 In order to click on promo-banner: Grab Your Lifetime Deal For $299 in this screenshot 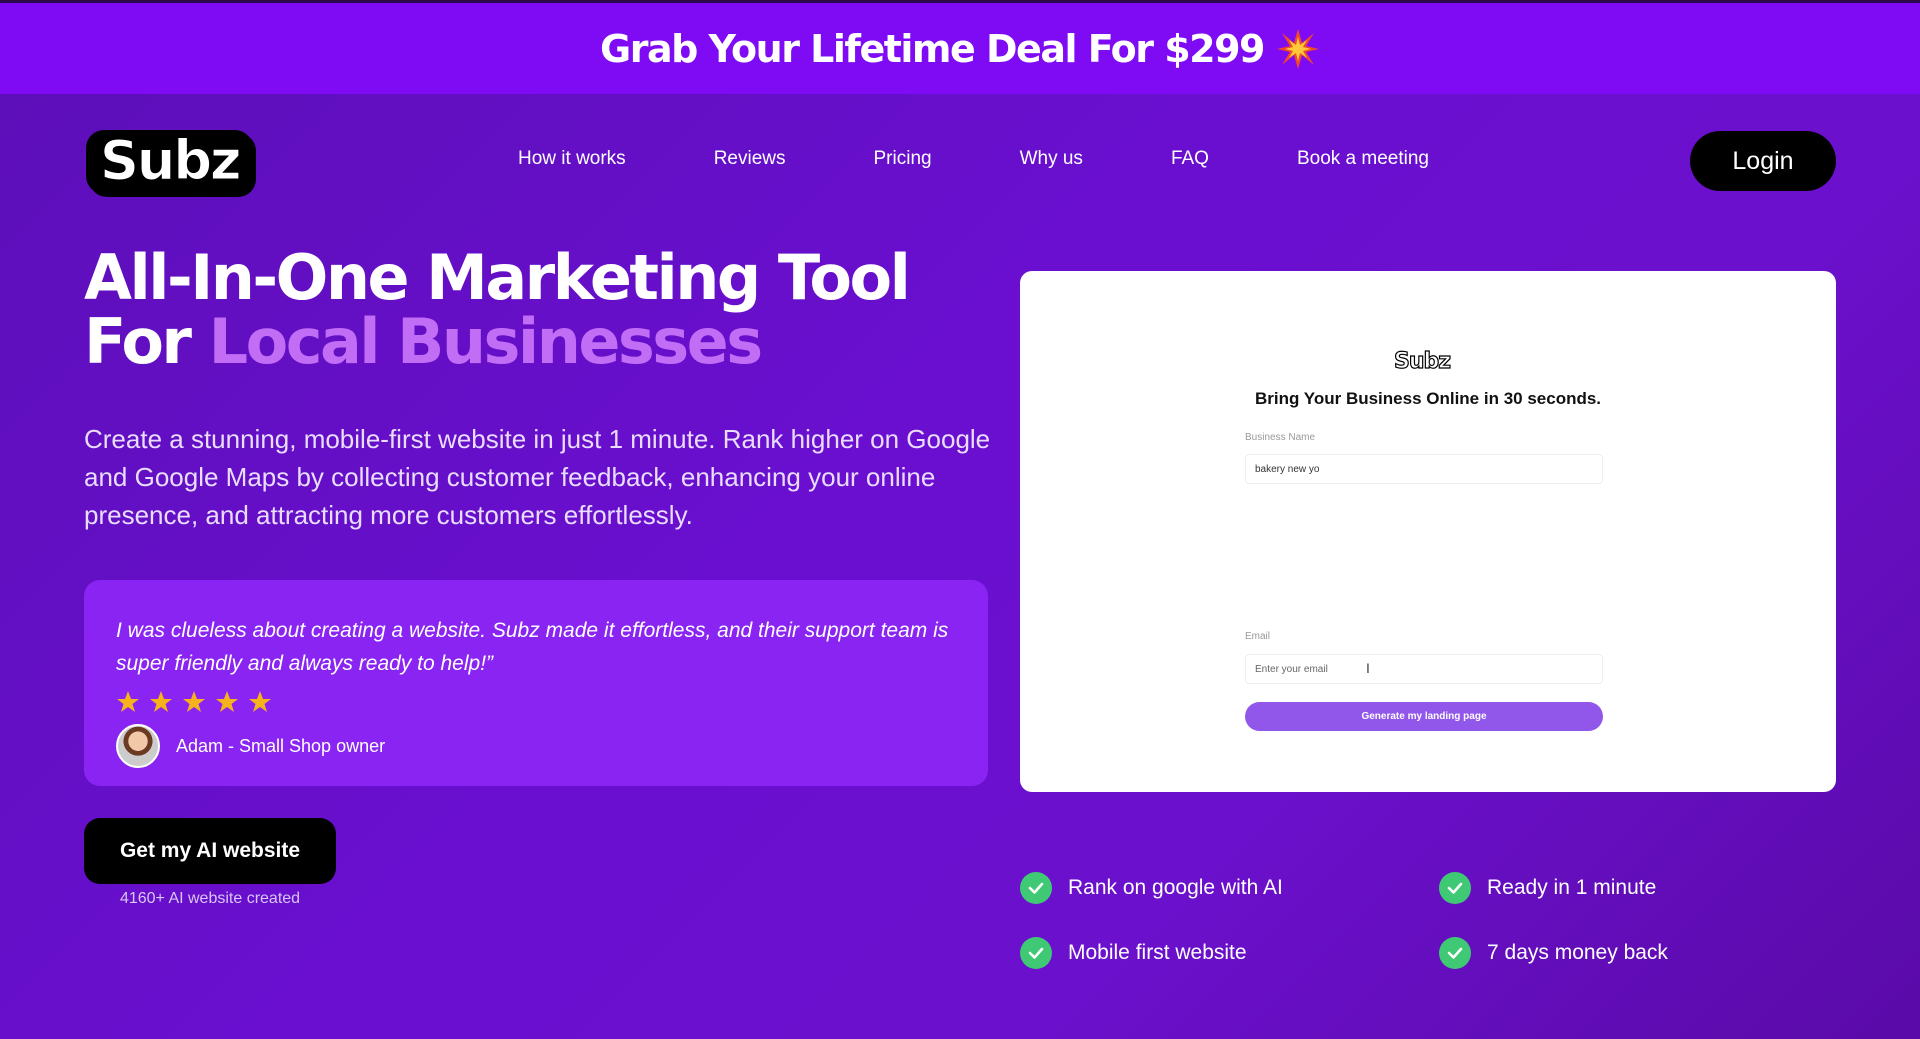, I will do `click(960, 47)`.